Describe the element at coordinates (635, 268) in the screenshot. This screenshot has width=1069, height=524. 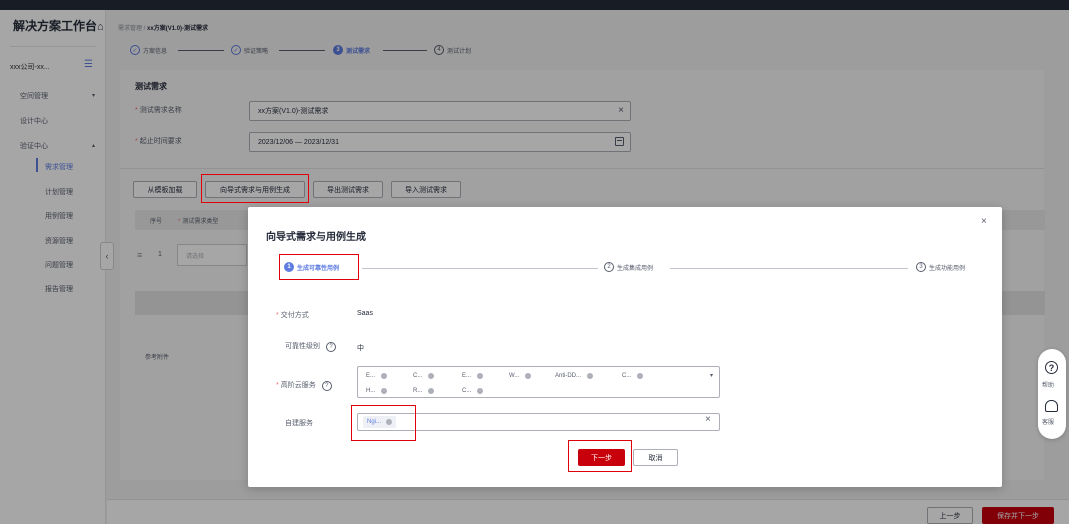
I see `step-label: 生成集成用例` at that location.